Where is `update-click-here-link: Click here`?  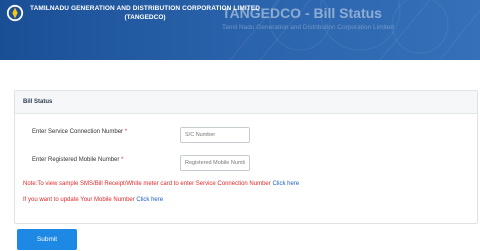
update-click-here-link: Click here is located at coordinates (149, 200).